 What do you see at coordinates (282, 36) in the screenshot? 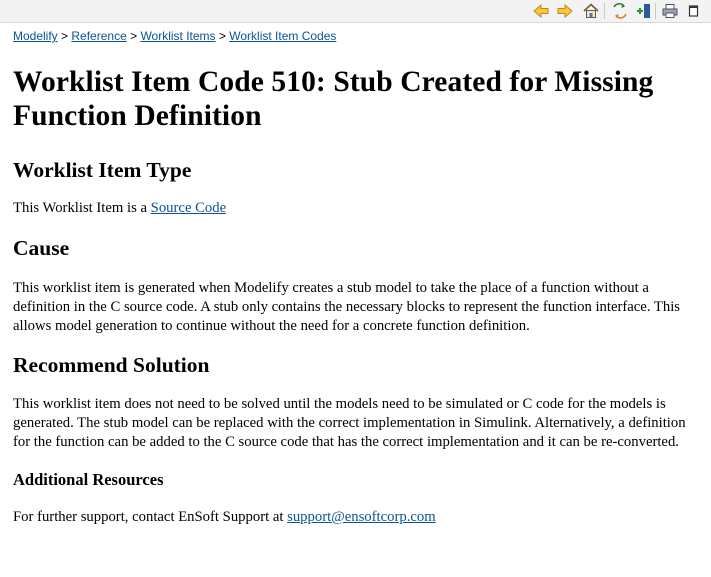
I see `breadcrumb-worklist-item-codes: Worklist Item Codes` at bounding box center [282, 36].